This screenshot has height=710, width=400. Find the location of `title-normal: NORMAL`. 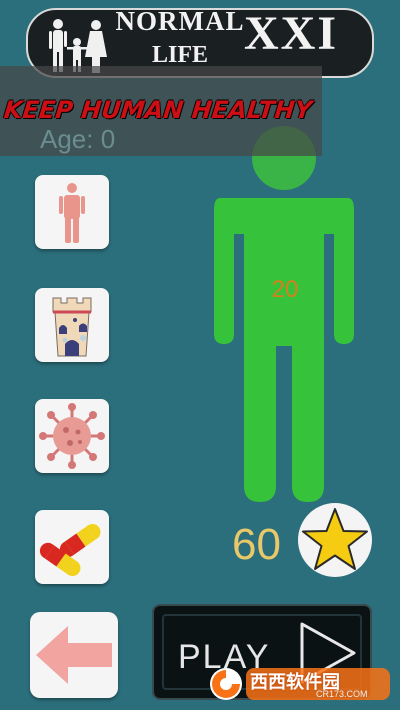

title-normal: NORMAL is located at coordinates (180, 21).